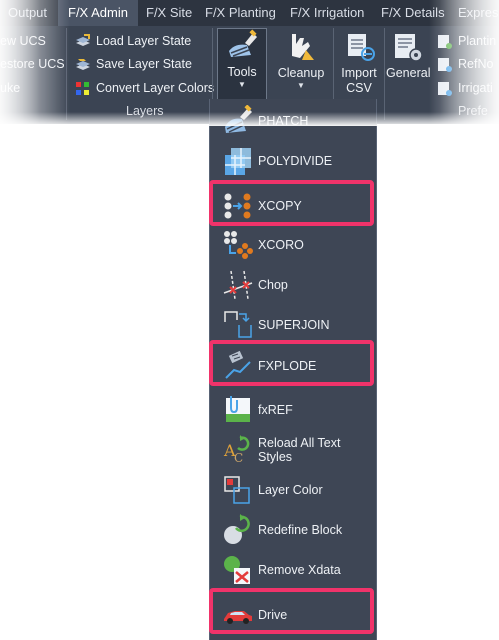 This screenshot has width=499, height=640. Describe the element at coordinates (83, 39) in the screenshot. I see `load-layer-state-icon` at that location.